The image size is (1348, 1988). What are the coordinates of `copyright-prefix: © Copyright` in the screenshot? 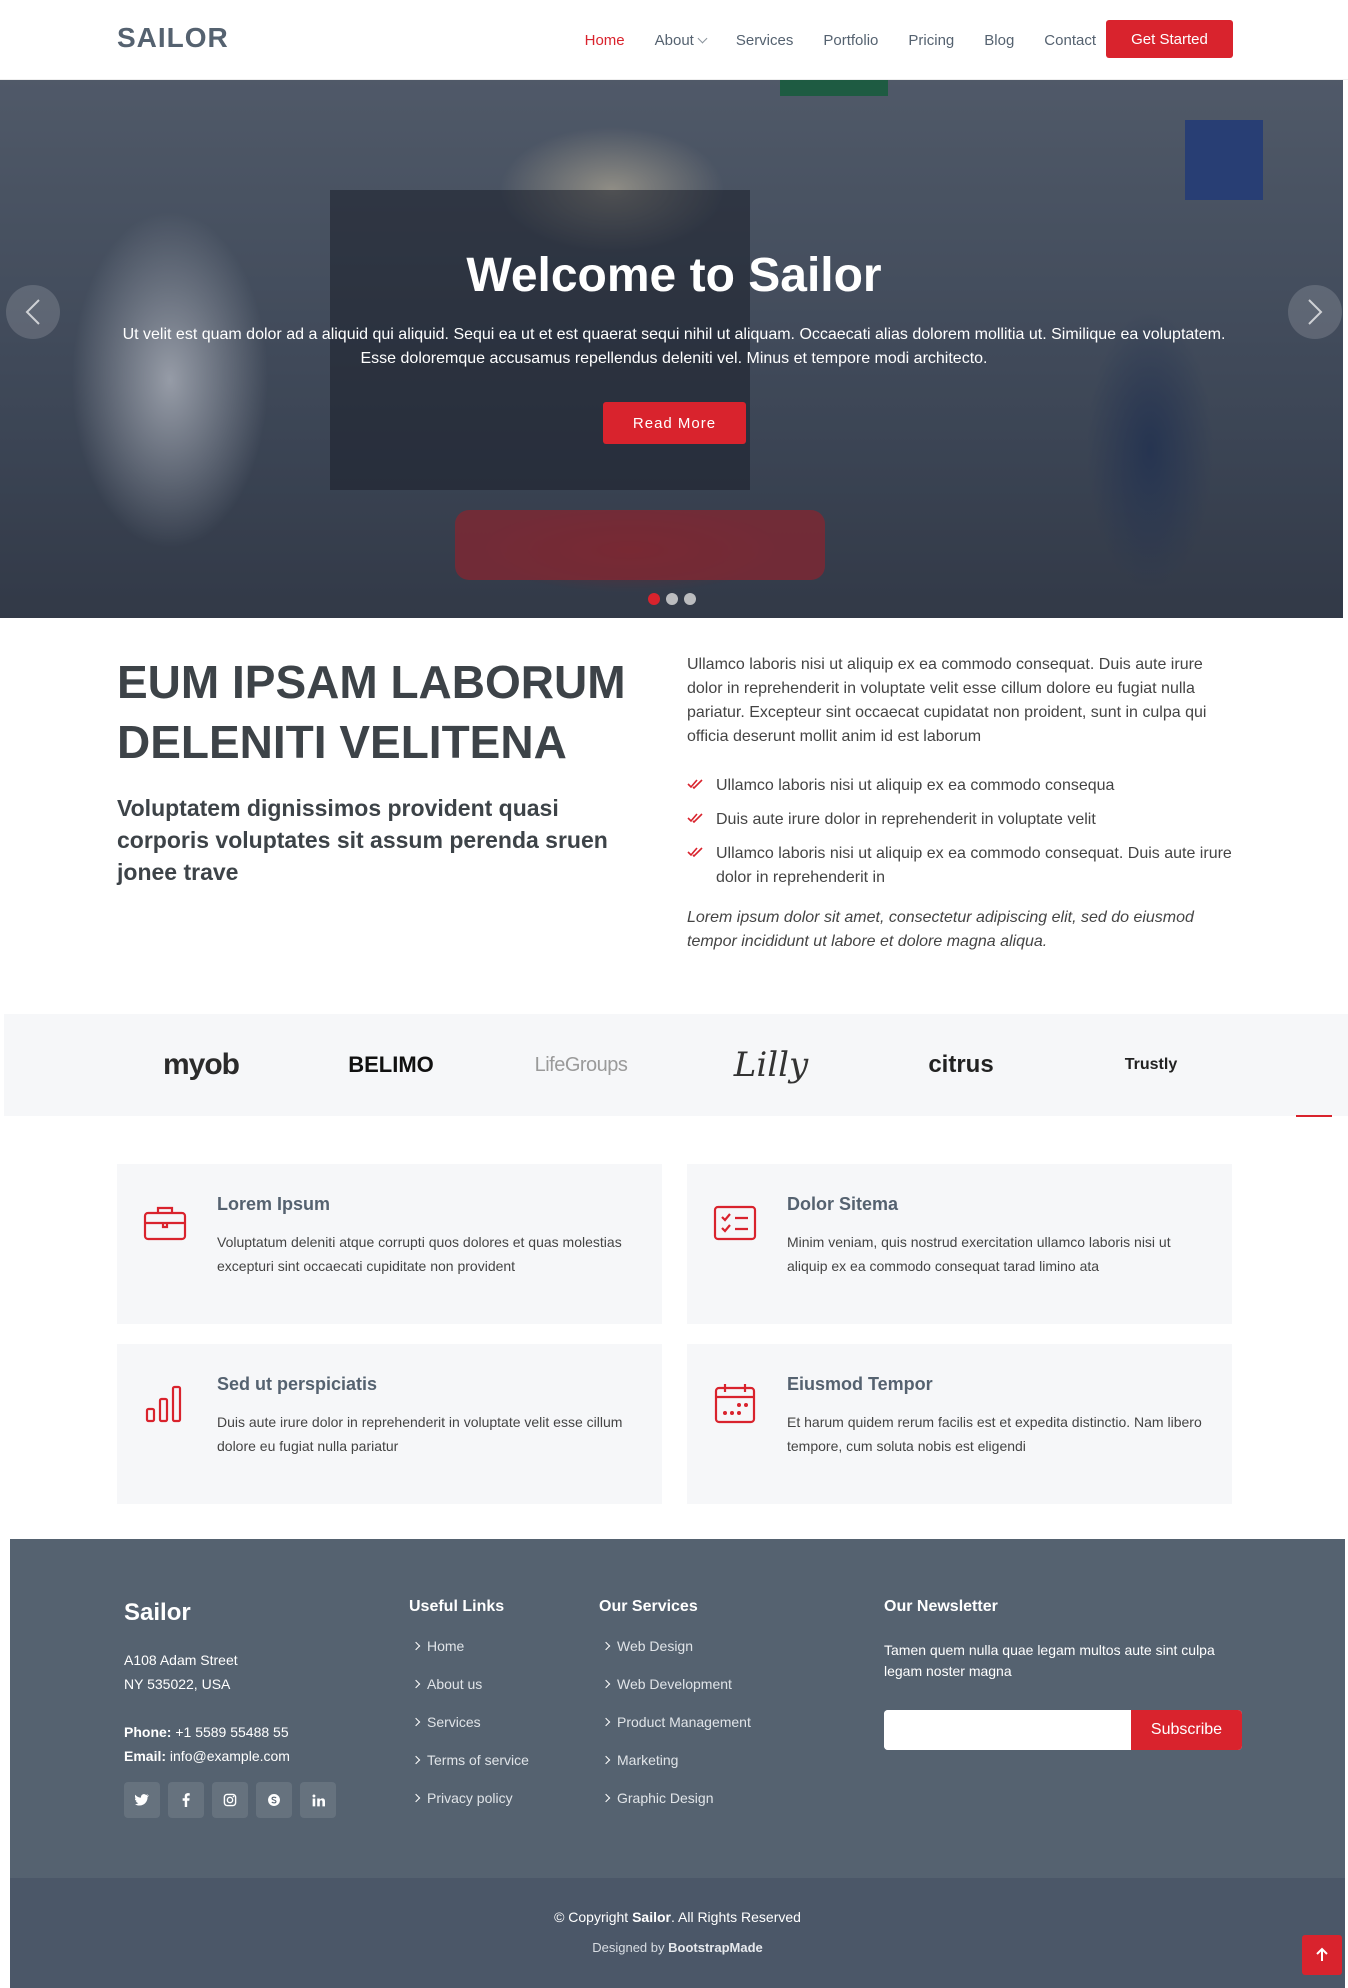 It's located at (593, 1917).